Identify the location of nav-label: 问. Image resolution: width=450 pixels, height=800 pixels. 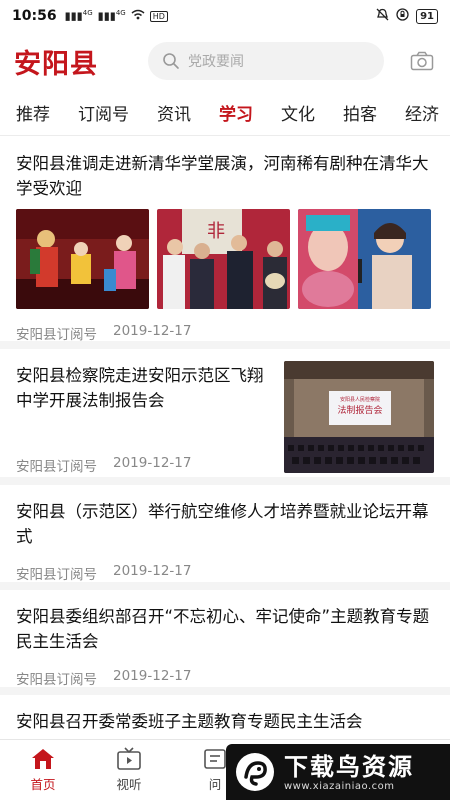
(215, 784).